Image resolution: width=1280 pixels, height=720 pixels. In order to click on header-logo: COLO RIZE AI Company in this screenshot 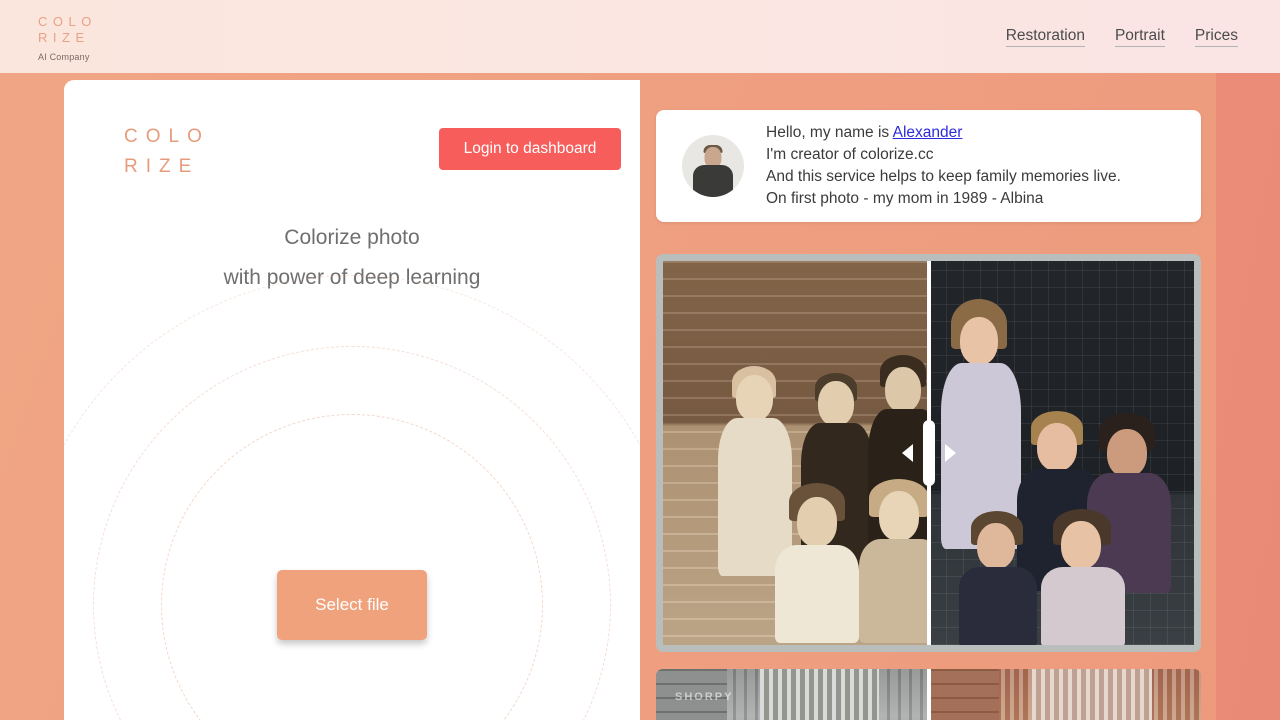, I will do `click(67, 38)`.